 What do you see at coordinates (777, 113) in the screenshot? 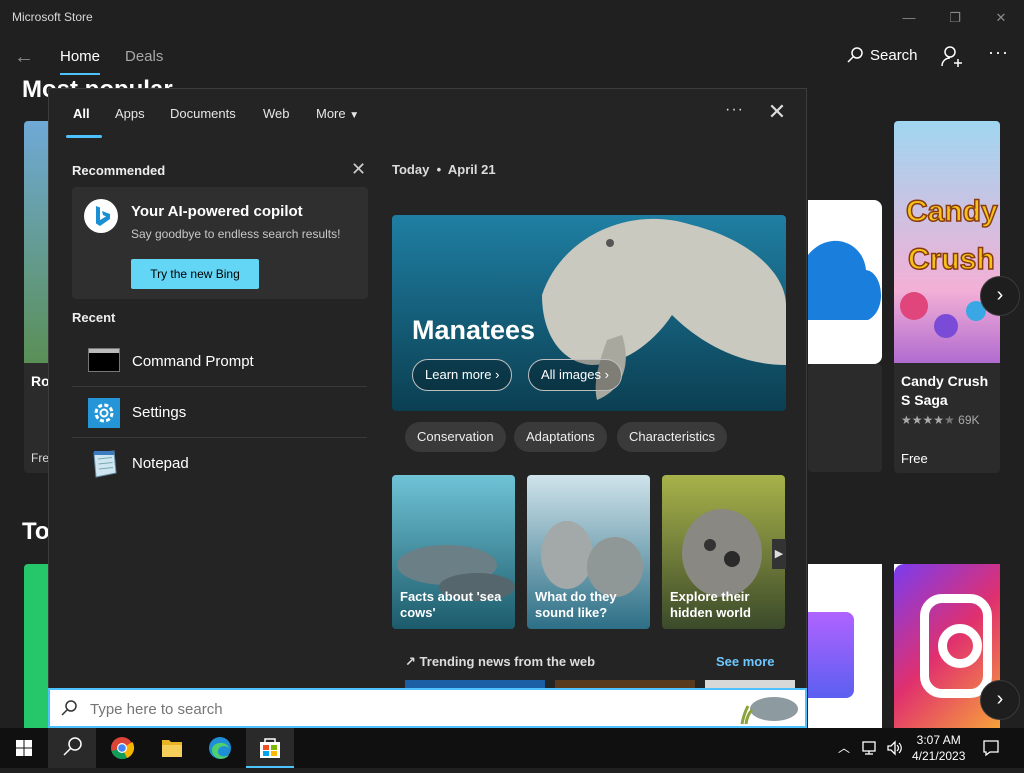
I see `flyout-close-button: ✕` at bounding box center [777, 113].